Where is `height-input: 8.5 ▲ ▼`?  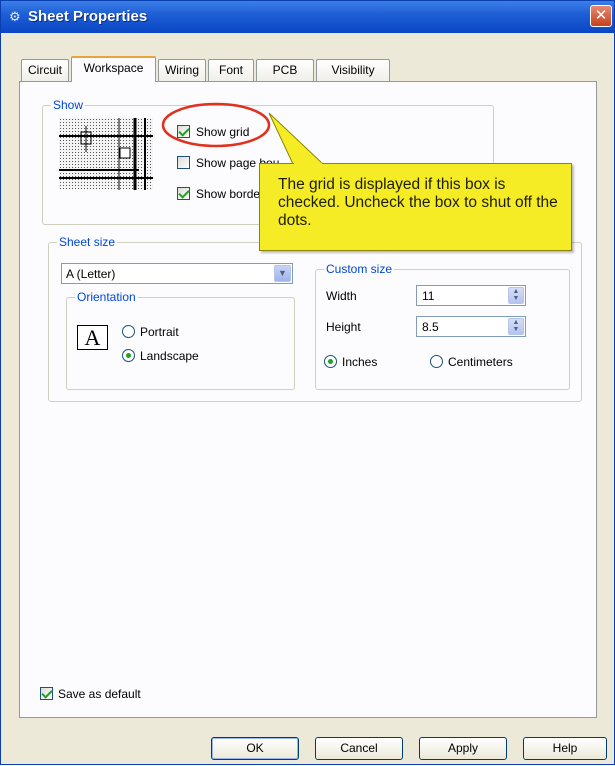
height-input: 8.5 ▲ ▼ is located at coordinates (471, 326).